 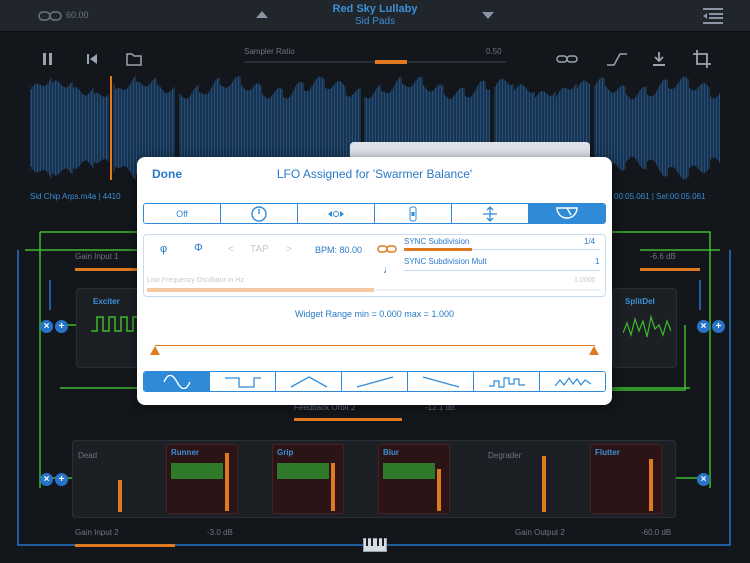 What do you see at coordinates (202, 479) in the screenshot?
I see `runner-unit: Runner` at bounding box center [202, 479].